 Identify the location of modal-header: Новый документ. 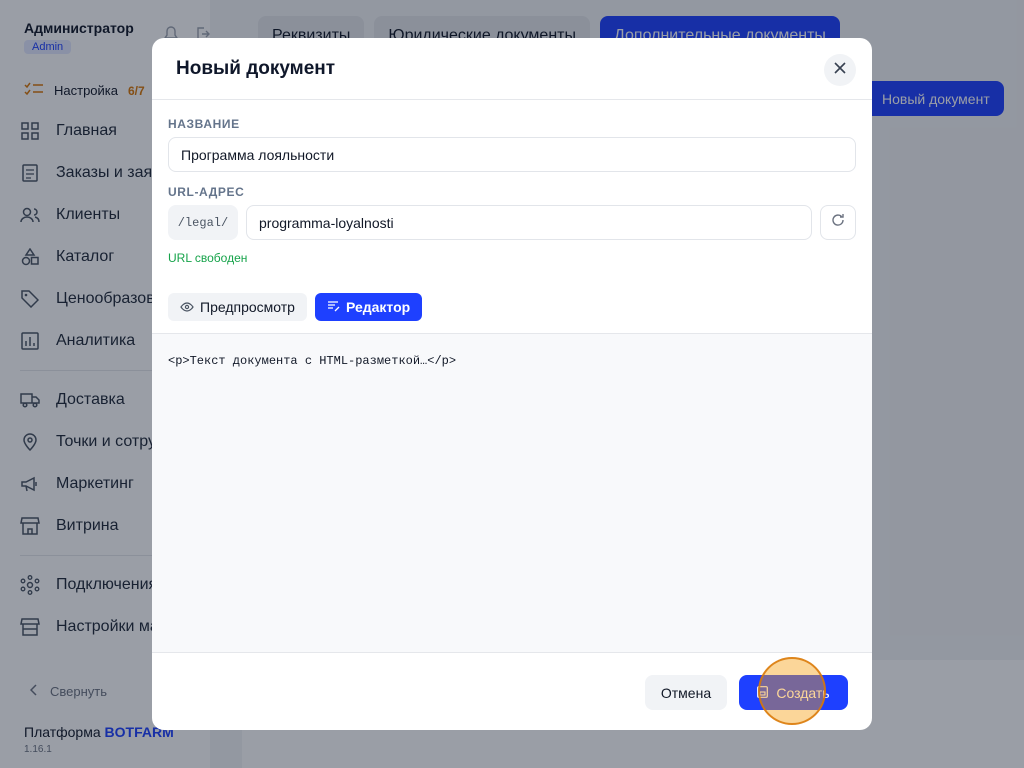
(512, 69).